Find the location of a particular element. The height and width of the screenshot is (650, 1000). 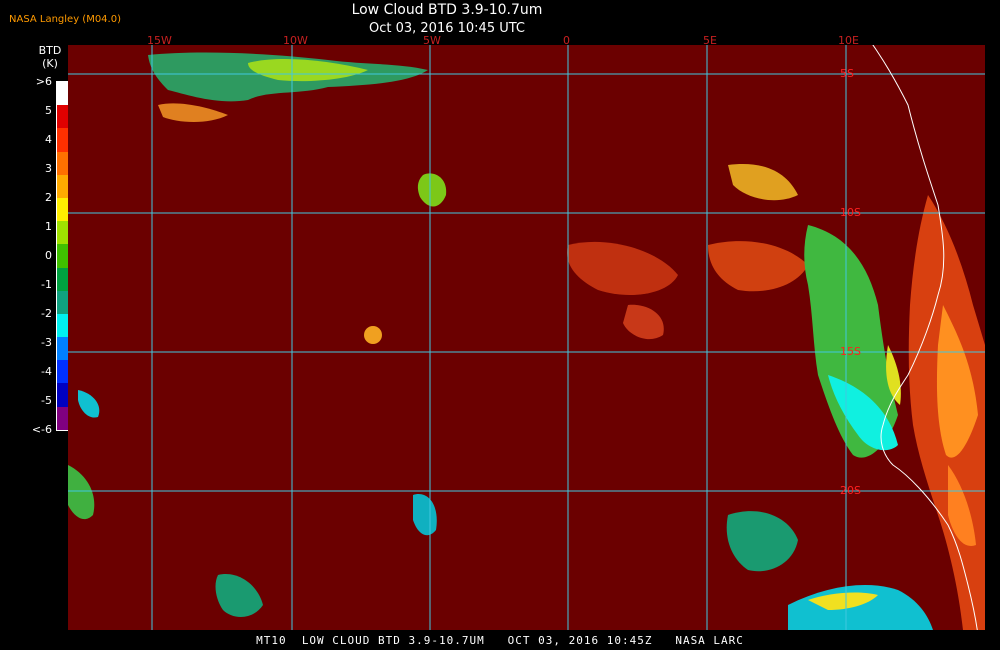

colorbar-tick-label: 3 is located at coordinates (48, 168).